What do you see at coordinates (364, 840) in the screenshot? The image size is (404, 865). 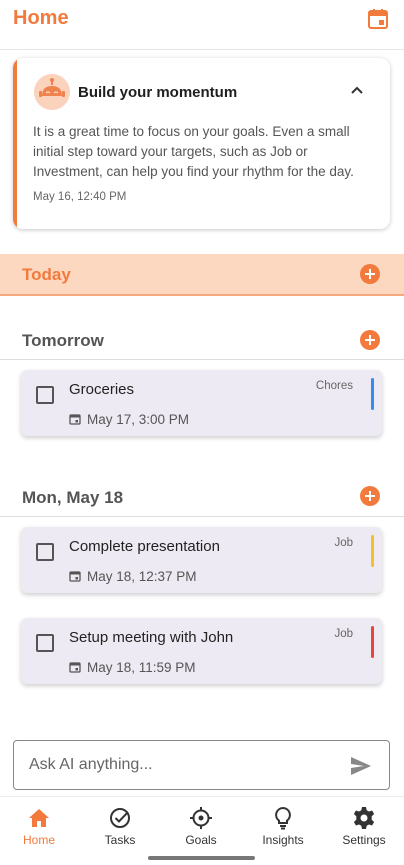 I see `nav-settings-label: Settings` at bounding box center [364, 840].